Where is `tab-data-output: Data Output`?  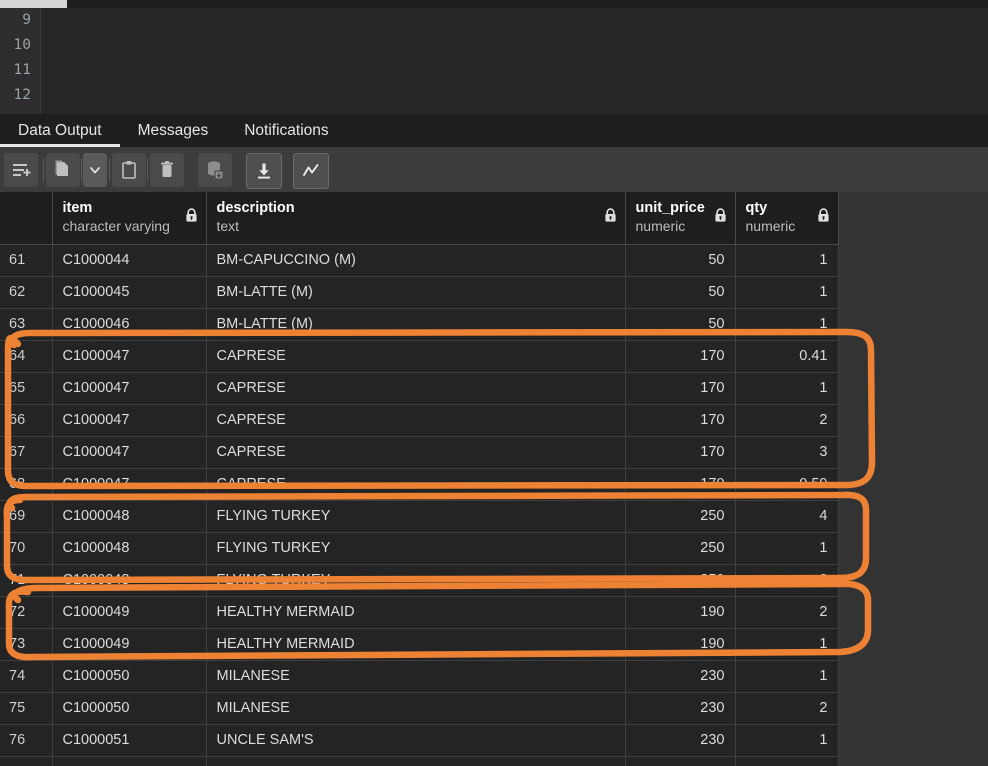
tab-data-output: Data Output is located at coordinates (60, 130).